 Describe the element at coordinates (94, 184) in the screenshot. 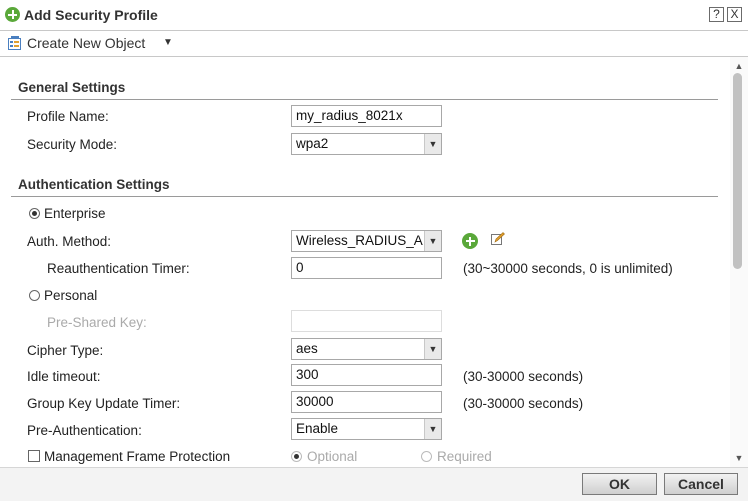

I see `authentication-settings-heading: Authentication Settings` at that location.